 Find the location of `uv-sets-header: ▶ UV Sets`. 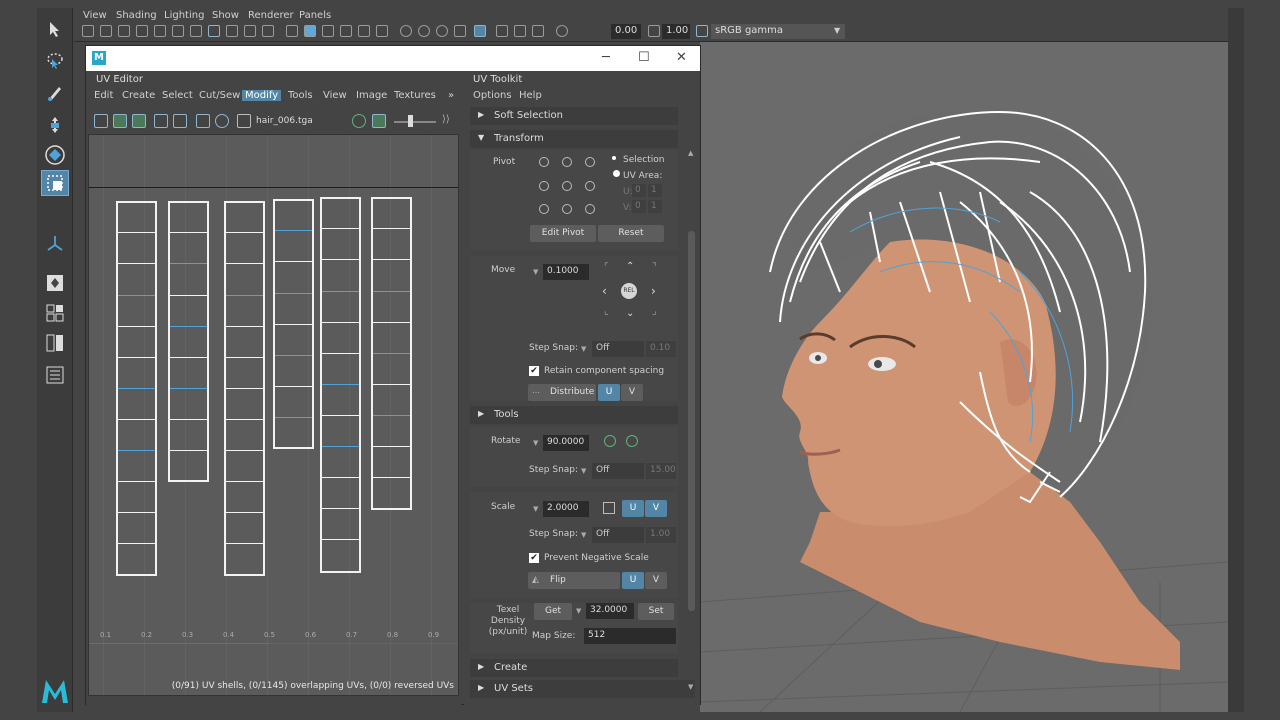

uv-sets-header: ▶ UV Sets is located at coordinates (582, 689).